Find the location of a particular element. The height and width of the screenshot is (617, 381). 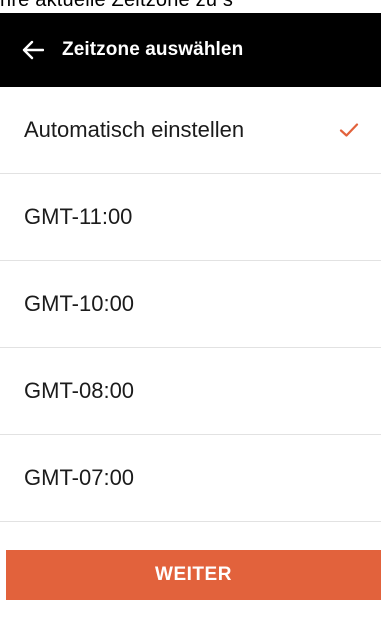

timezone-option-label: GMT-11:00 is located at coordinates (78, 216).